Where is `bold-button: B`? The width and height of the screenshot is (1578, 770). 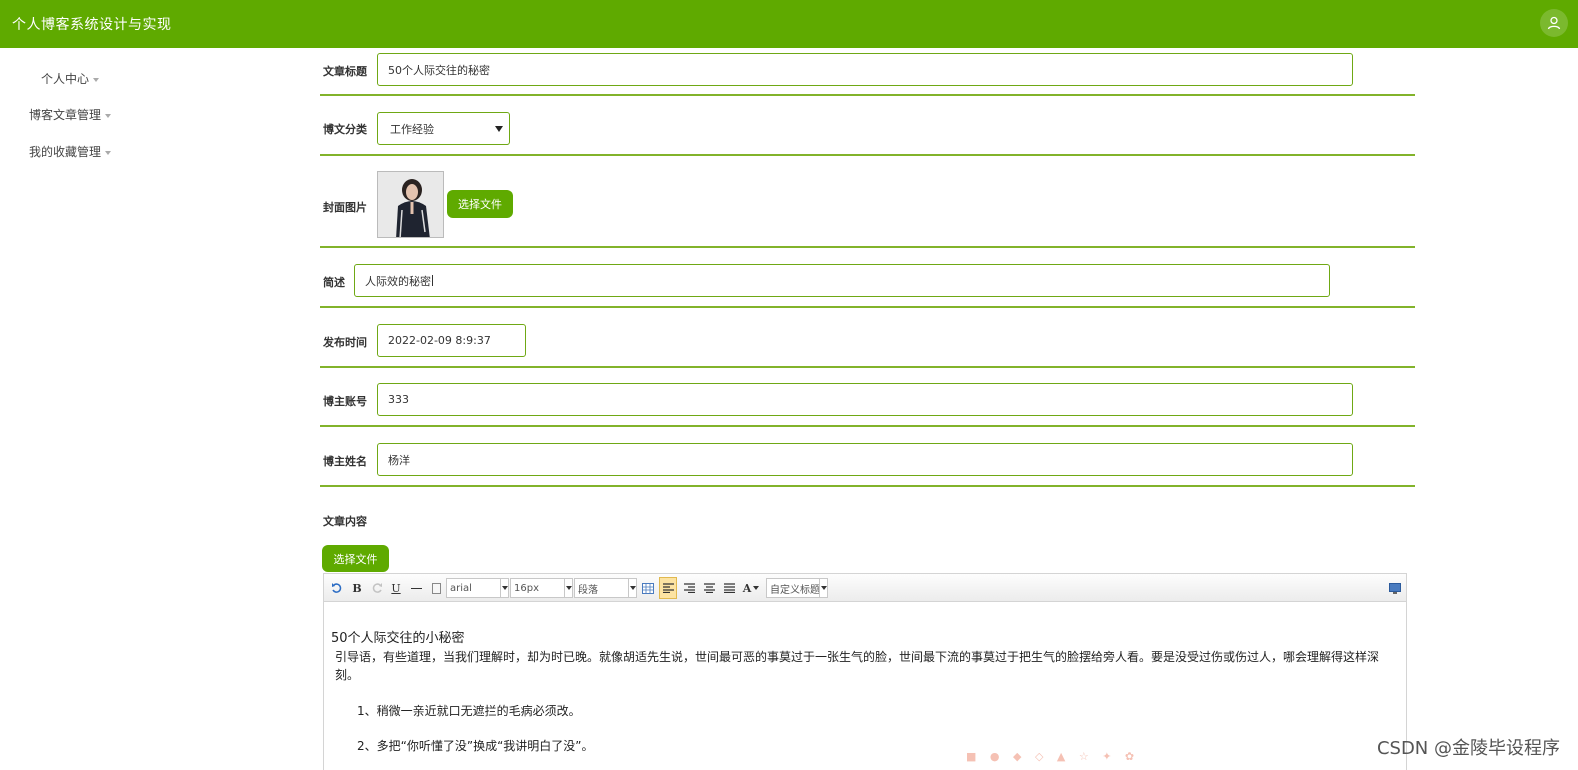
bold-button: B is located at coordinates (357, 588).